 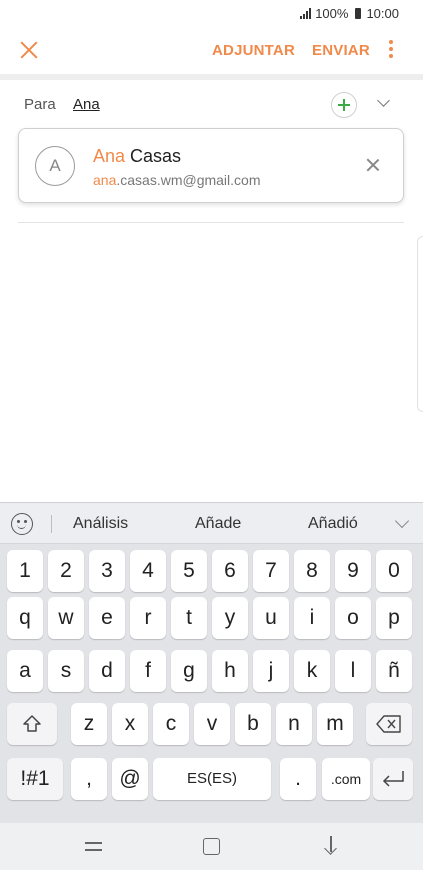 I want to click on prediction-bar: Análisis Añade Añadió, so click(x=211, y=523).